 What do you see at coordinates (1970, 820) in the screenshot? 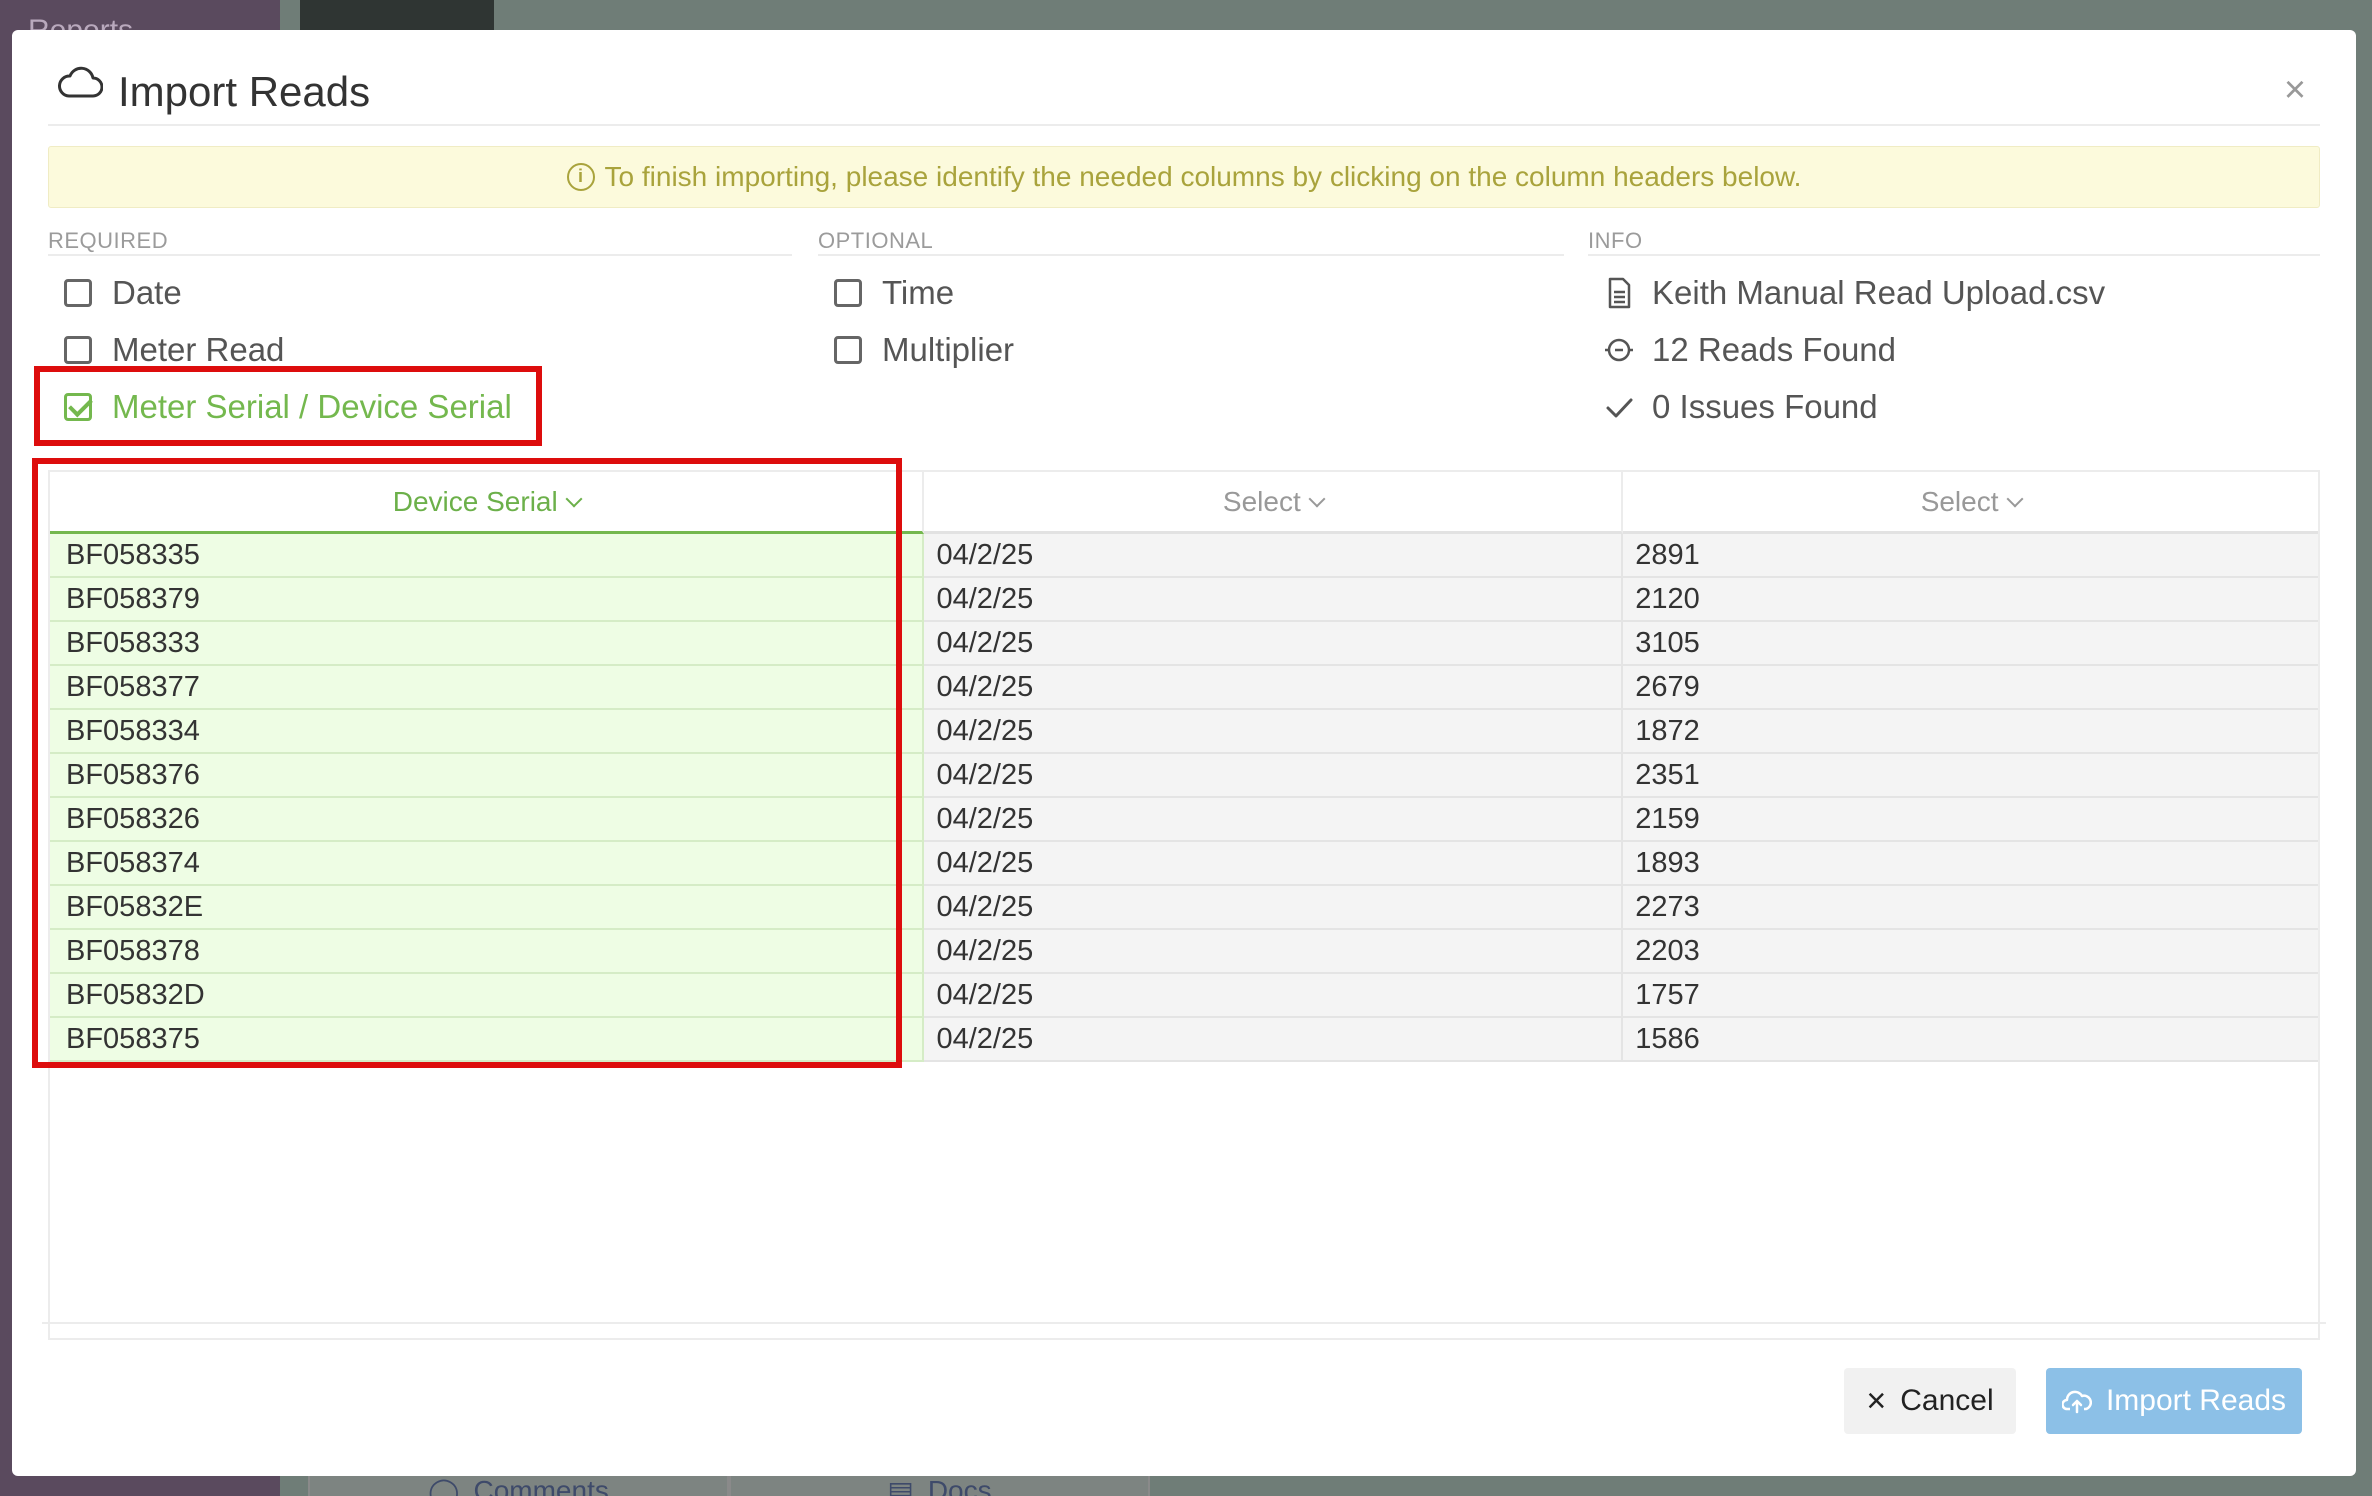
I see `cell-read-value: 2159` at bounding box center [1970, 820].